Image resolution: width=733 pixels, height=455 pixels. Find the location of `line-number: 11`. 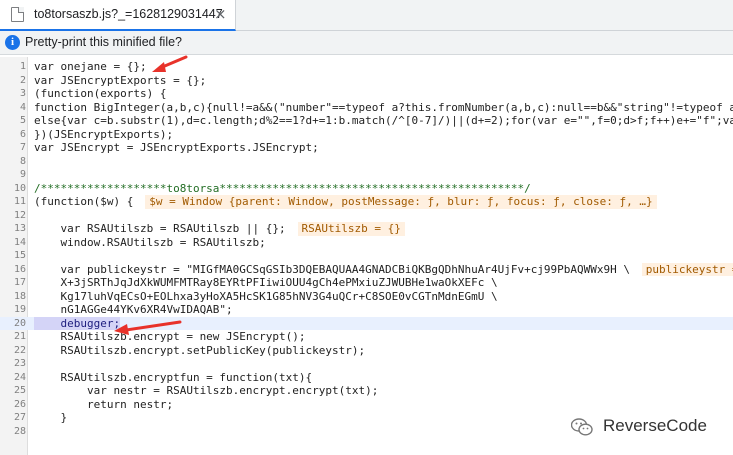

line-number: 11 is located at coordinates (13, 202).